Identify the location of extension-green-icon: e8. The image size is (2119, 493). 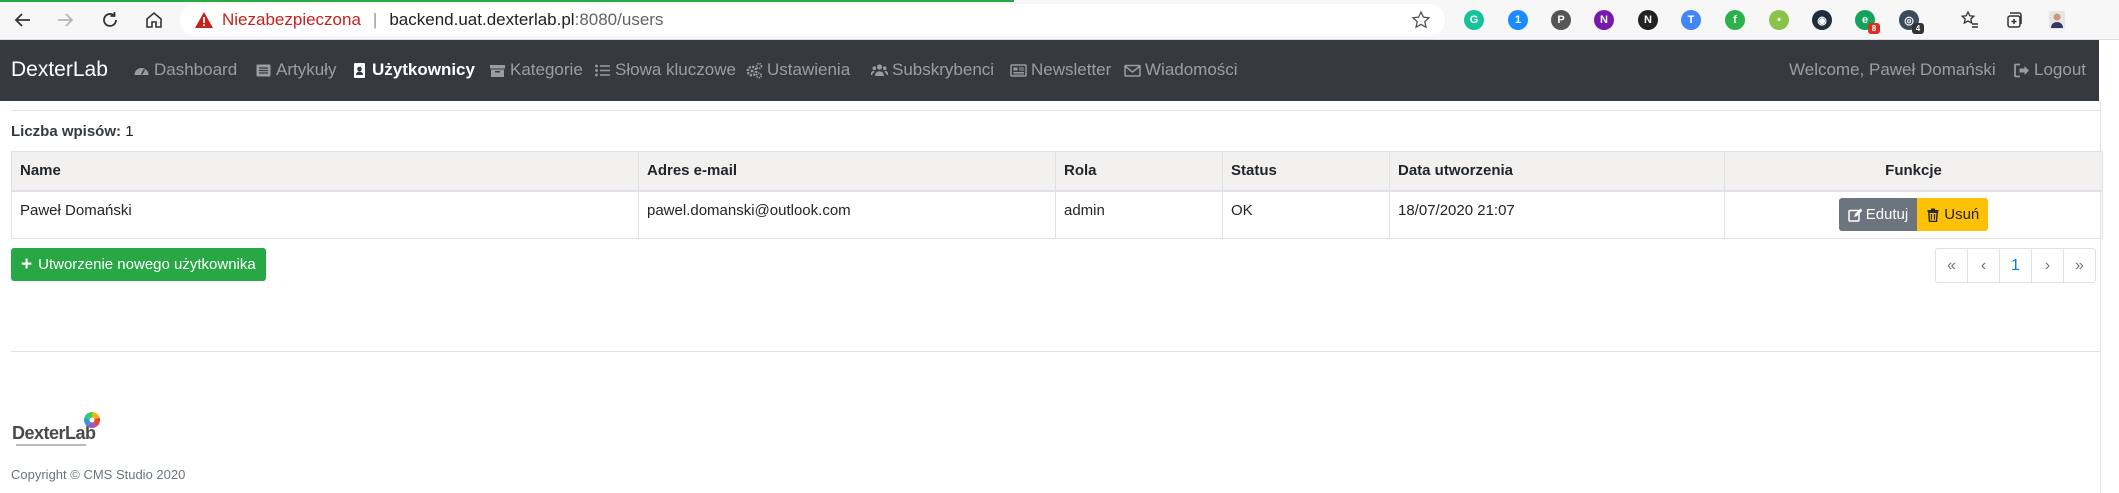
(1867, 22).